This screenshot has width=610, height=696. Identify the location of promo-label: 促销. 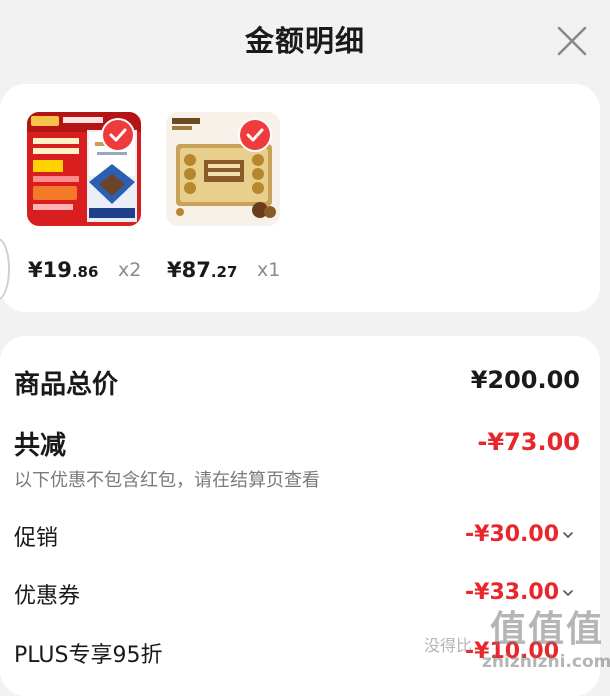
(36, 538).